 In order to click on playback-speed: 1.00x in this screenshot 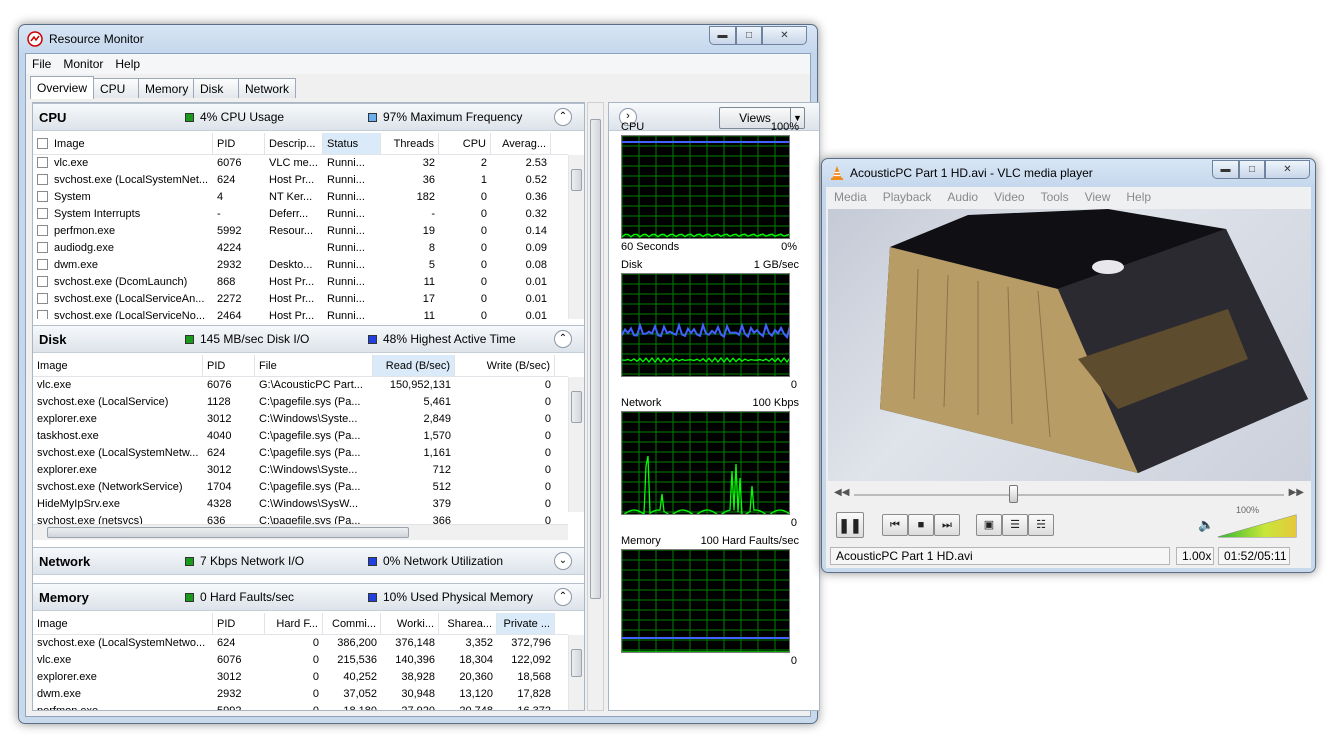, I will do `click(1195, 556)`.